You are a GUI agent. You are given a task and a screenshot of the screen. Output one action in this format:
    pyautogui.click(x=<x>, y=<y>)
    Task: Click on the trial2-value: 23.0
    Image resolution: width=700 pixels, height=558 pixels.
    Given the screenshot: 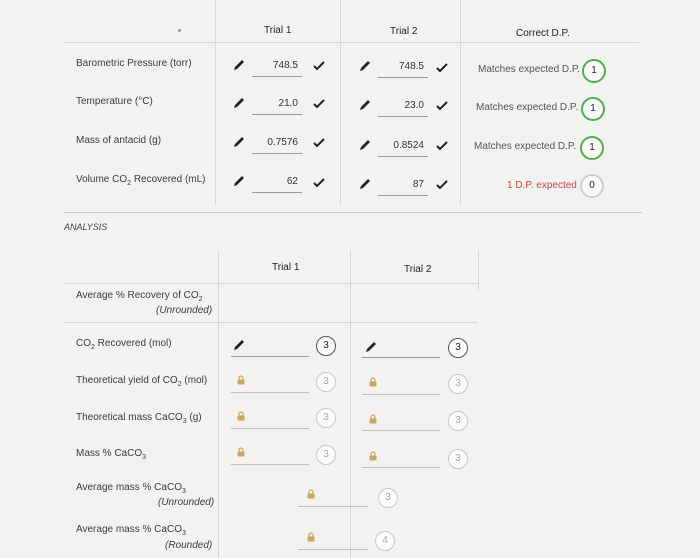 What is the action you would take?
    pyautogui.click(x=399, y=105)
    